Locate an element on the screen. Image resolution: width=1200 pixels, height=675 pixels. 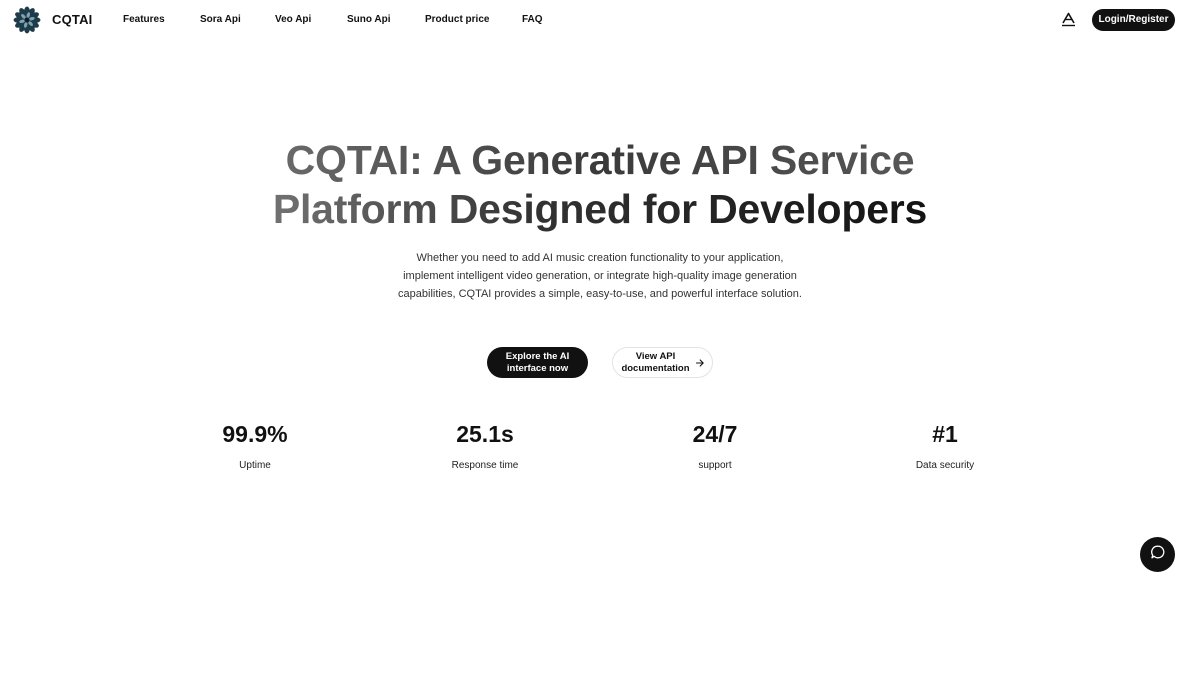
nav-veo-api: Veo Api is located at coordinates (293, 19).